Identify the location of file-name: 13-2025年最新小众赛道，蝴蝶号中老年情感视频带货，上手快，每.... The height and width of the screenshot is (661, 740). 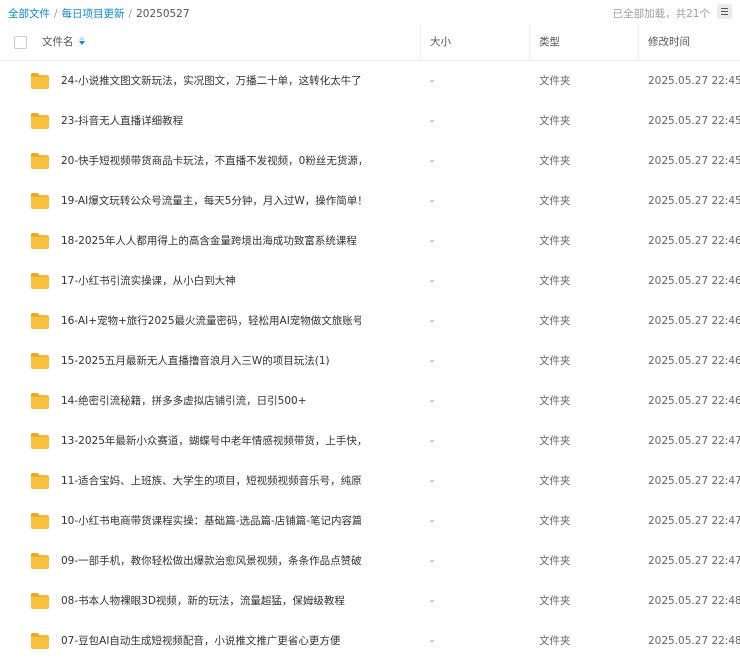
(211, 441).